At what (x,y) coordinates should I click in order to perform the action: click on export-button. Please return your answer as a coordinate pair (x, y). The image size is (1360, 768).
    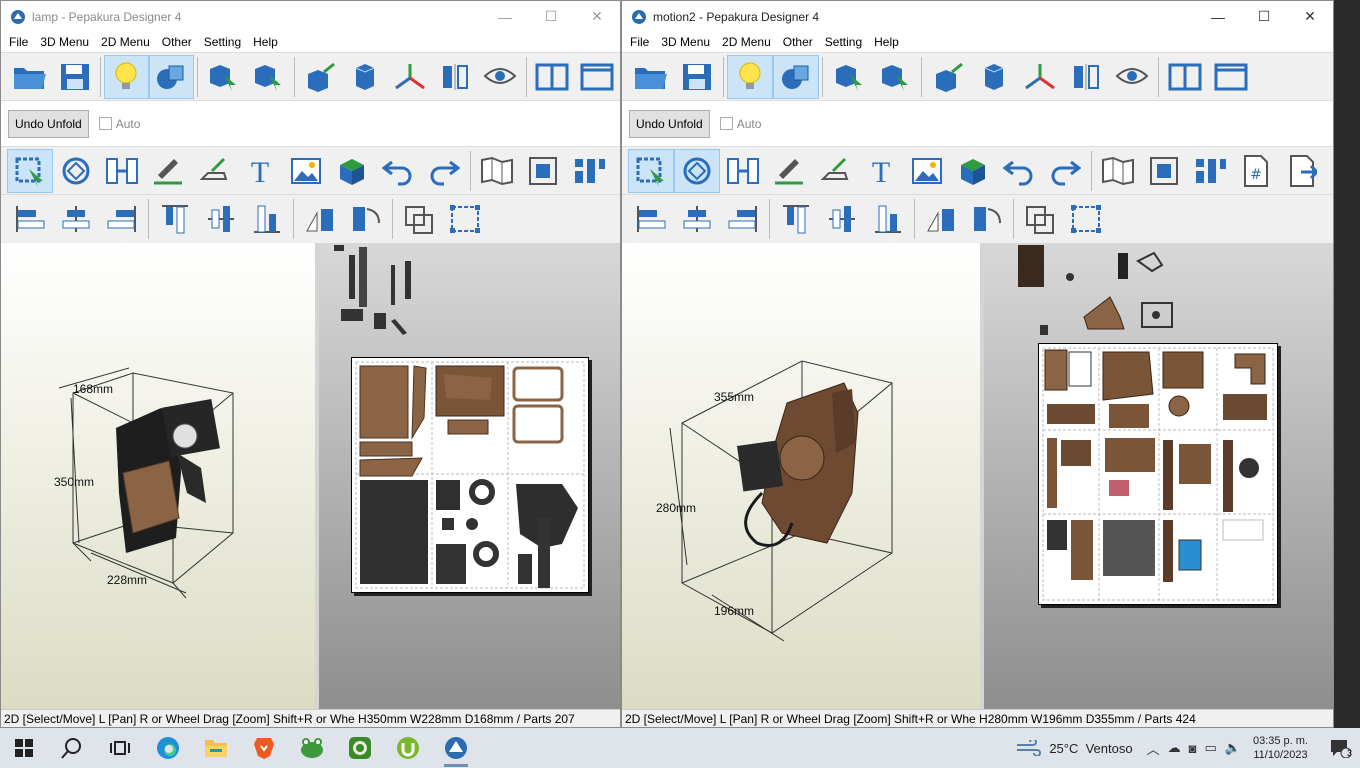
    Looking at the image, I should click on (1302, 171).